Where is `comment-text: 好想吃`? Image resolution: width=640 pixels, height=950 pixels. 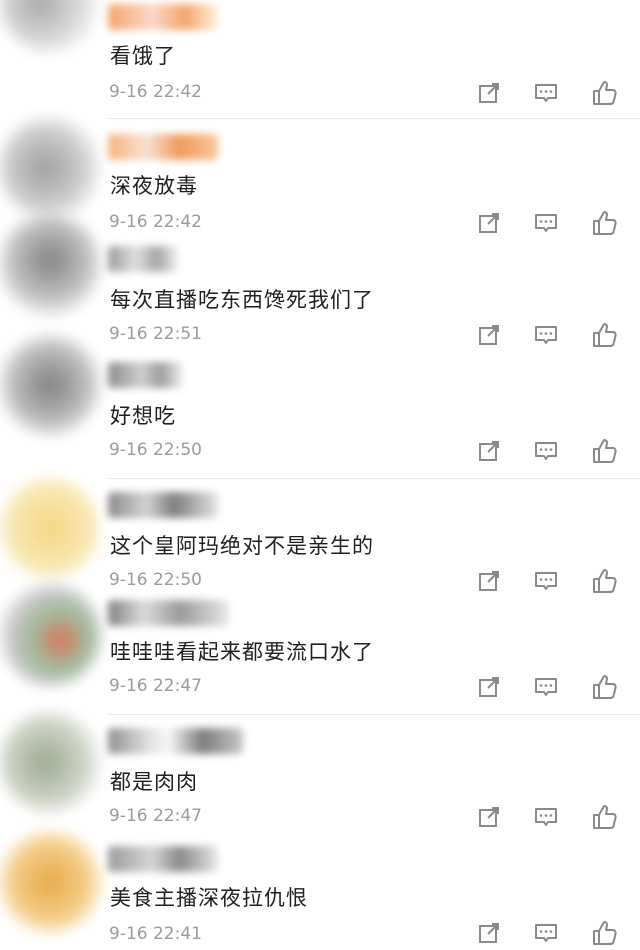
comment-text: 好想吃 is located at coordinates (143, 416).